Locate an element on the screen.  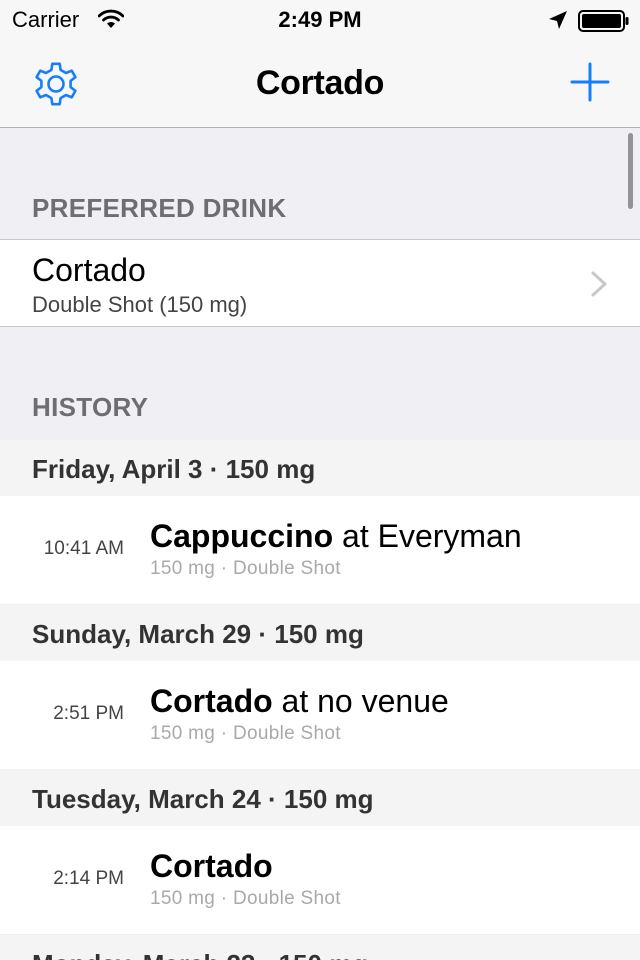
entry-time: 2:51 PM is located at coordinates (88, 713).